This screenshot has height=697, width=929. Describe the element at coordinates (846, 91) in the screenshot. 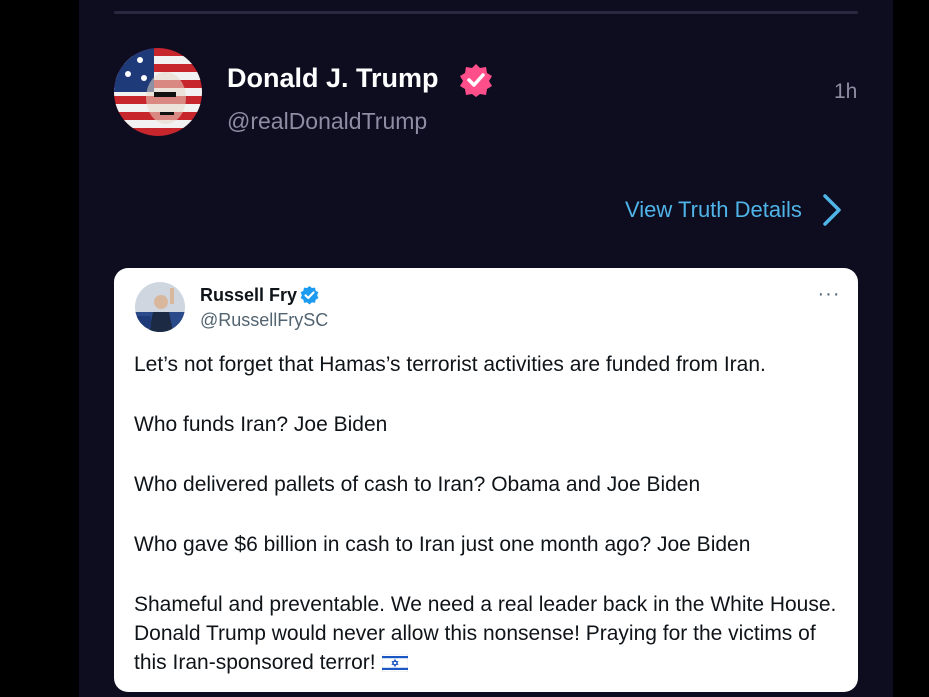

I see `post-timestamp: 1h` at that location.